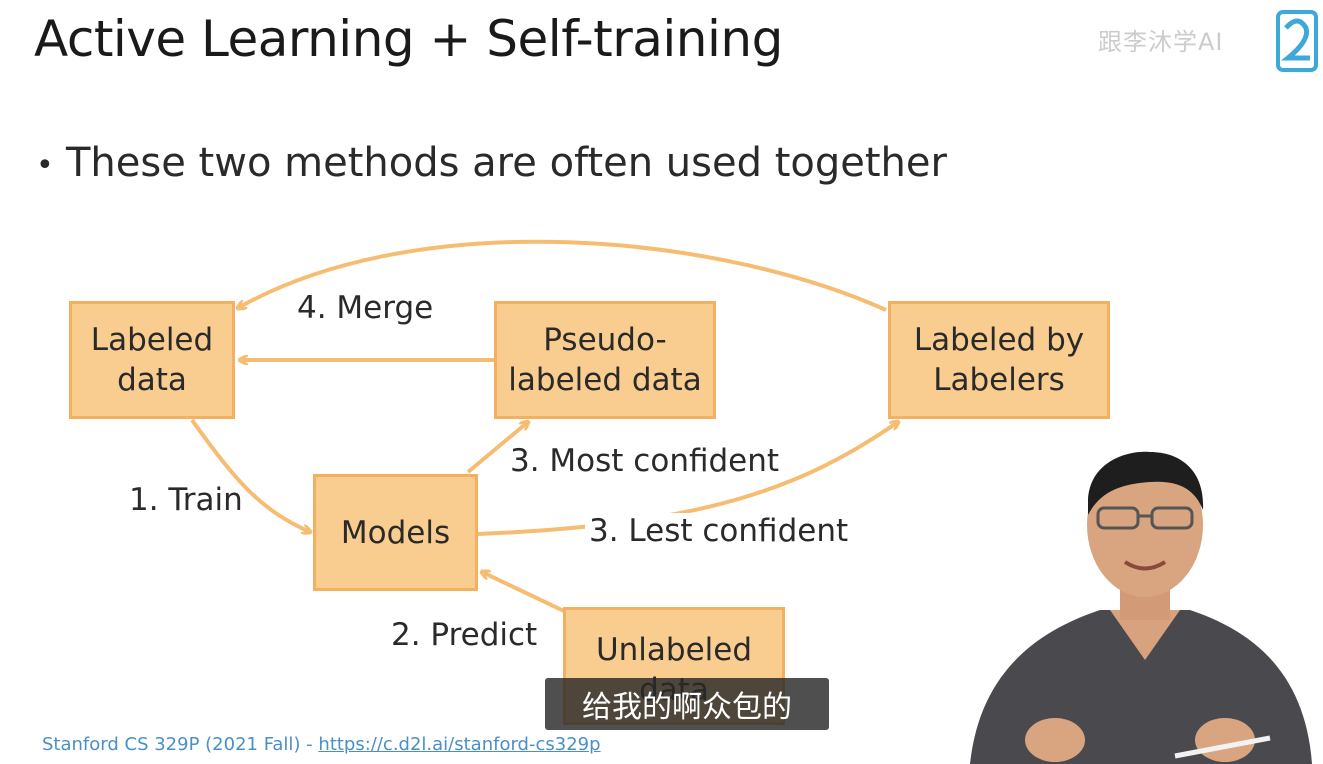  I want to click on video-subtitle: 给我的啊众包的, so click(687, 704).